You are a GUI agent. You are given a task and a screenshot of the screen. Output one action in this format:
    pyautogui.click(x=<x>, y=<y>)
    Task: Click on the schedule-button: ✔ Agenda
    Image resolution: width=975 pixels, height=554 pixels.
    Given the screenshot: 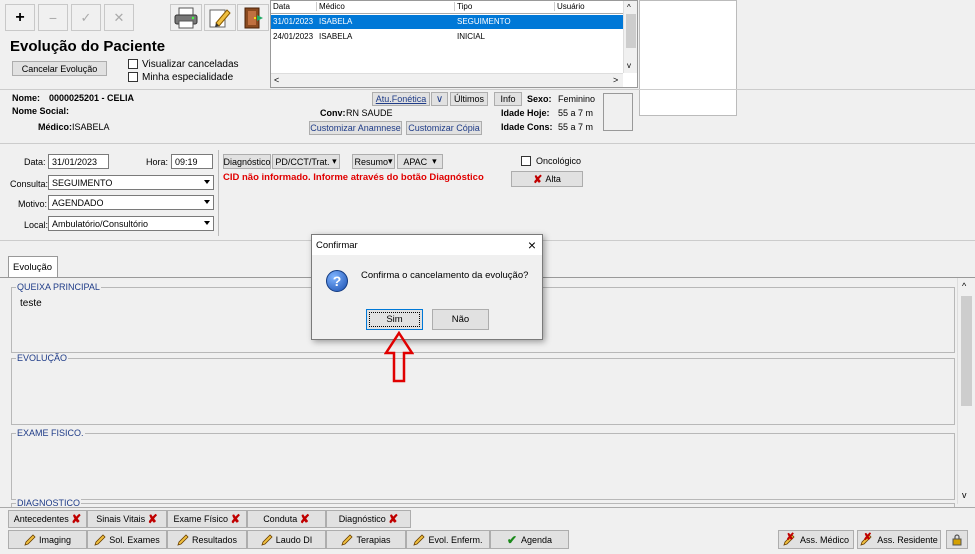 What is the action you would take?
    pyautogui.click(x=529, y=539)
    